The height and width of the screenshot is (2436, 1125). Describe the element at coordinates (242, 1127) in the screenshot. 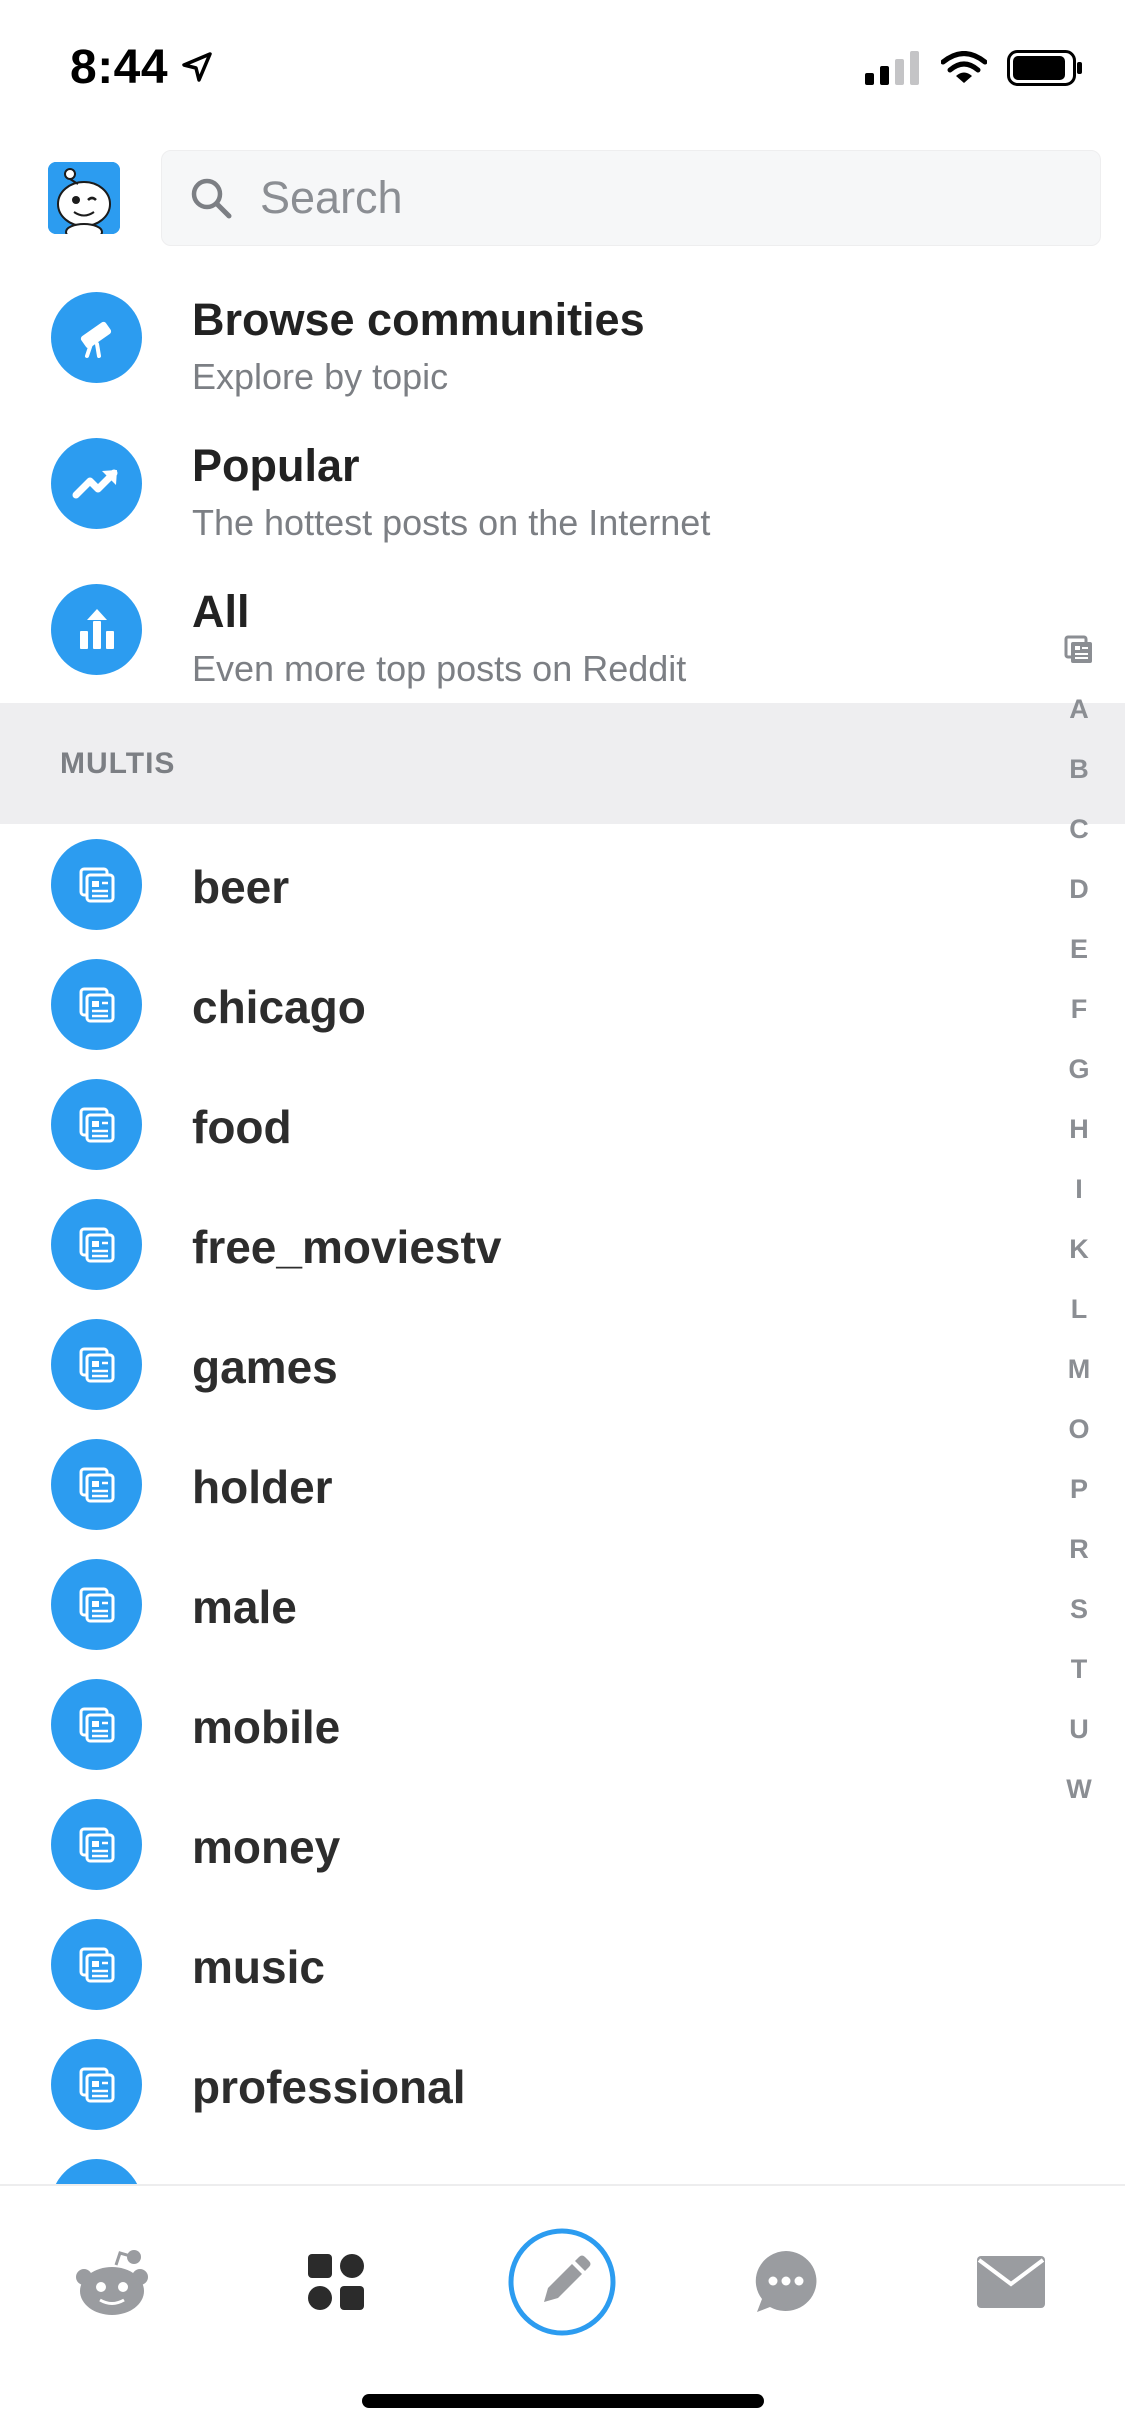

I see `multi-label: food` at that location.